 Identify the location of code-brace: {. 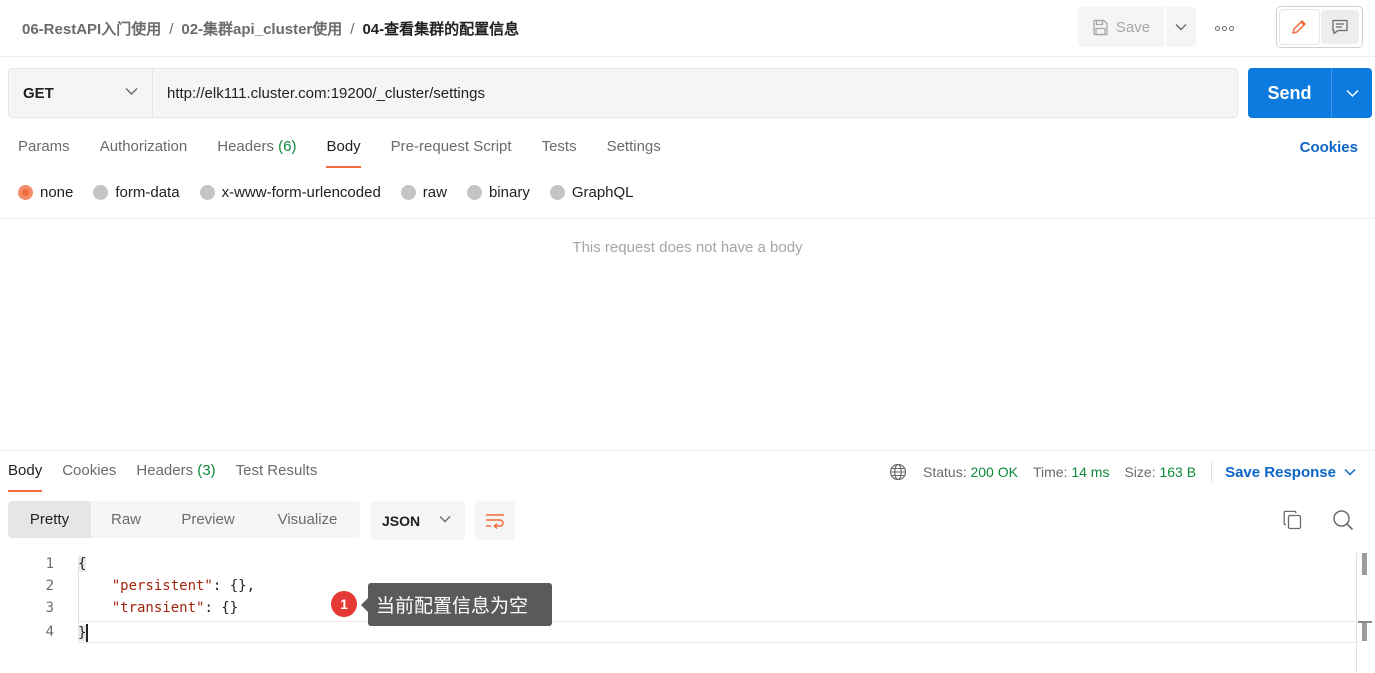
(82, 564).